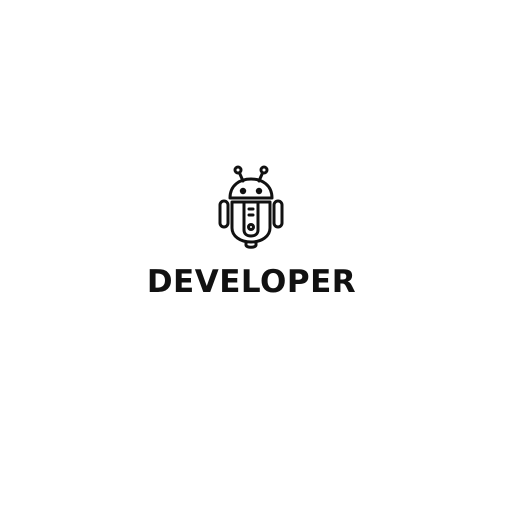 The image size is (512, 512). Describe the element at coordinates (251, 282) in the screenshot. I see `wordmark: DEVELOPER` at that location.